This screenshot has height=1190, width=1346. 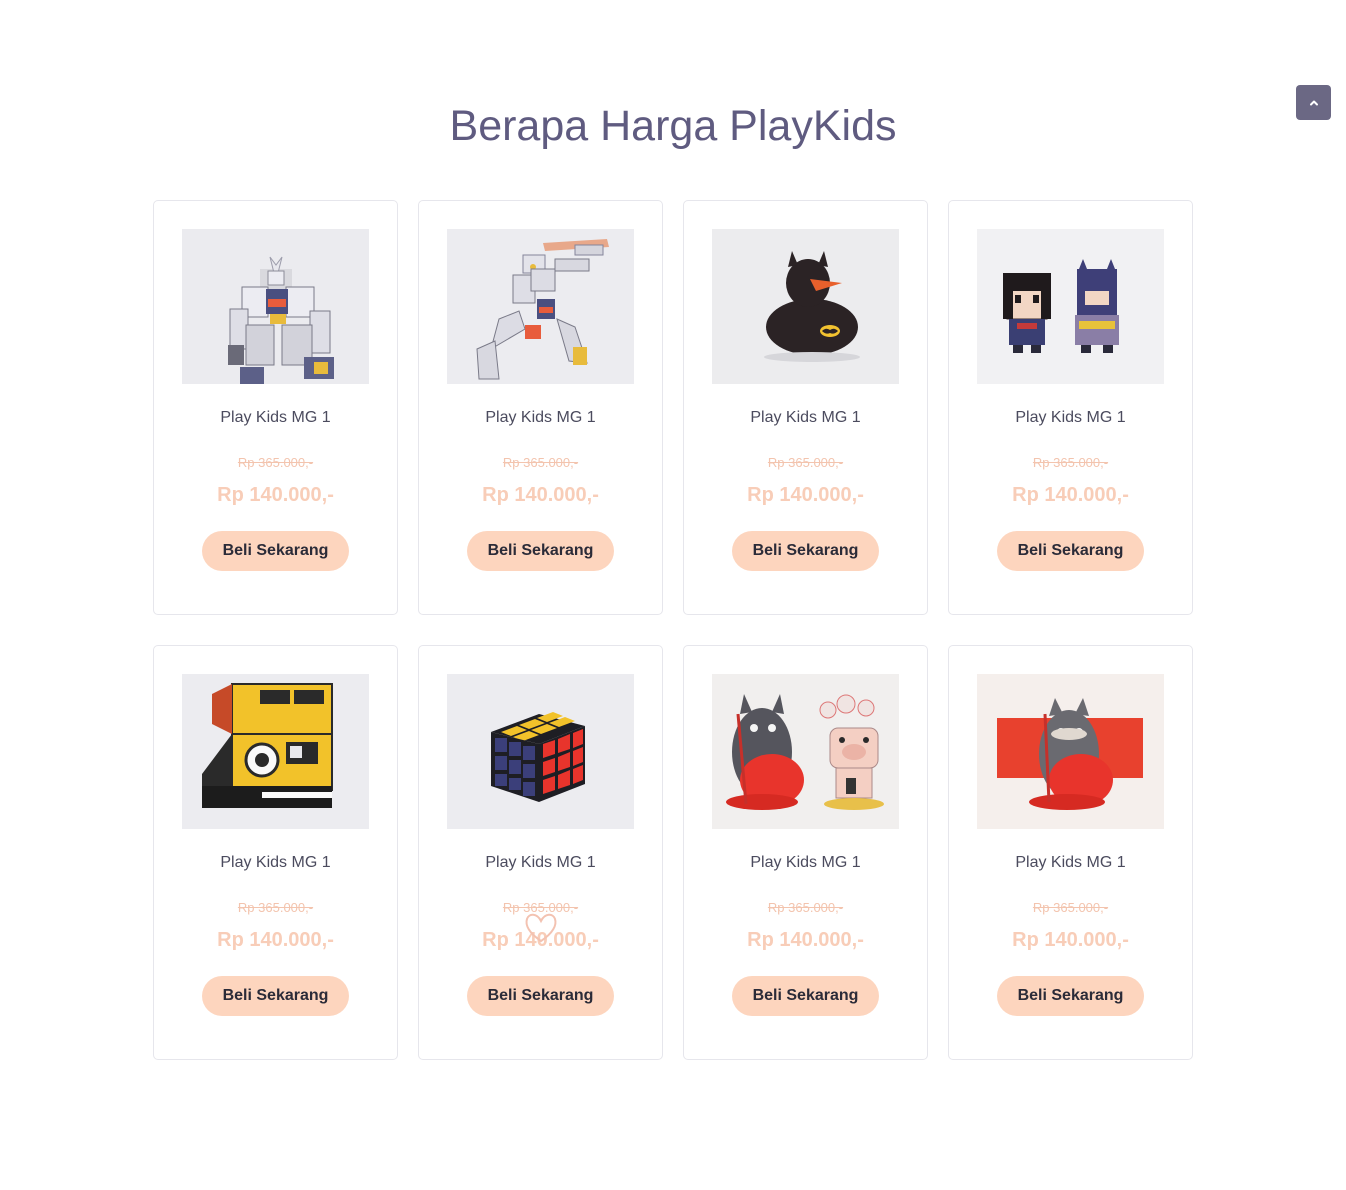 What do you see at coordinates (673, 126) in the screenshot?
I see `page-title: Berapa Harga PlayKids` at bounding box center [673, 126].